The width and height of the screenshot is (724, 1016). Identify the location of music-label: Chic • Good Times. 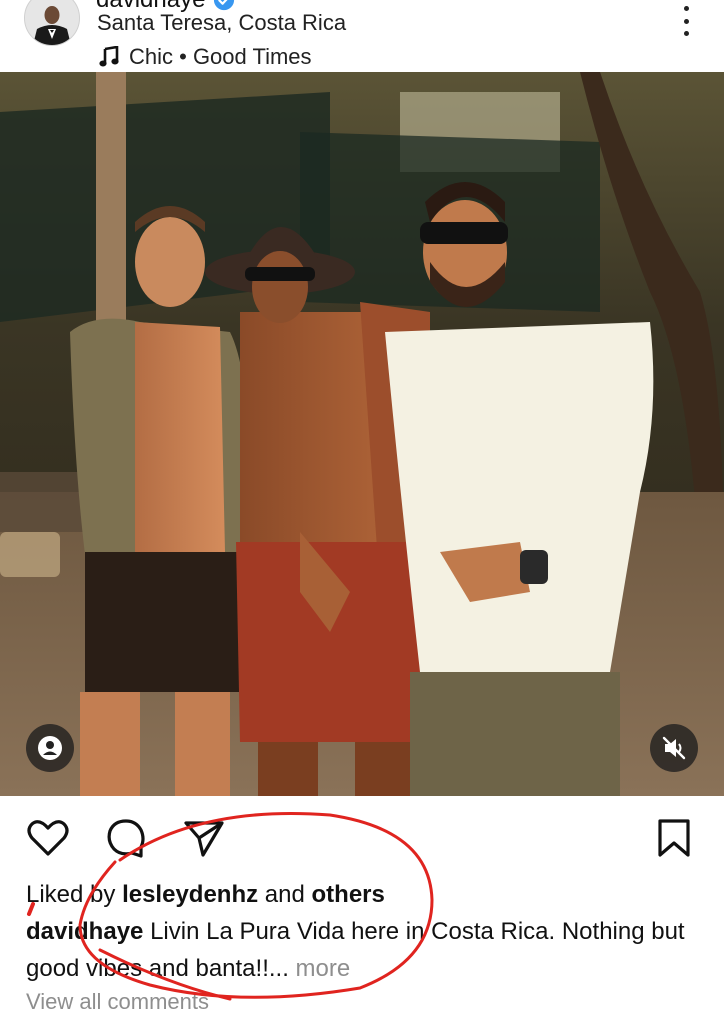
(220, 56).